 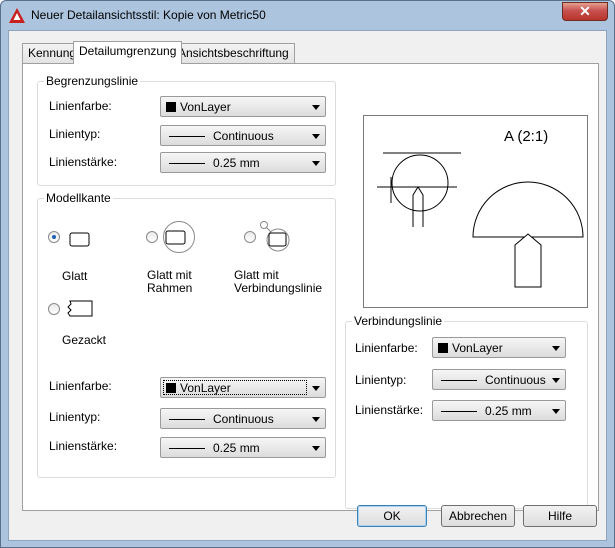 What do you see at coordinates (83, 162) in the screenshot?
I see `boundary-weight-label: Linienstärke:` at bounding box center [83, 162].